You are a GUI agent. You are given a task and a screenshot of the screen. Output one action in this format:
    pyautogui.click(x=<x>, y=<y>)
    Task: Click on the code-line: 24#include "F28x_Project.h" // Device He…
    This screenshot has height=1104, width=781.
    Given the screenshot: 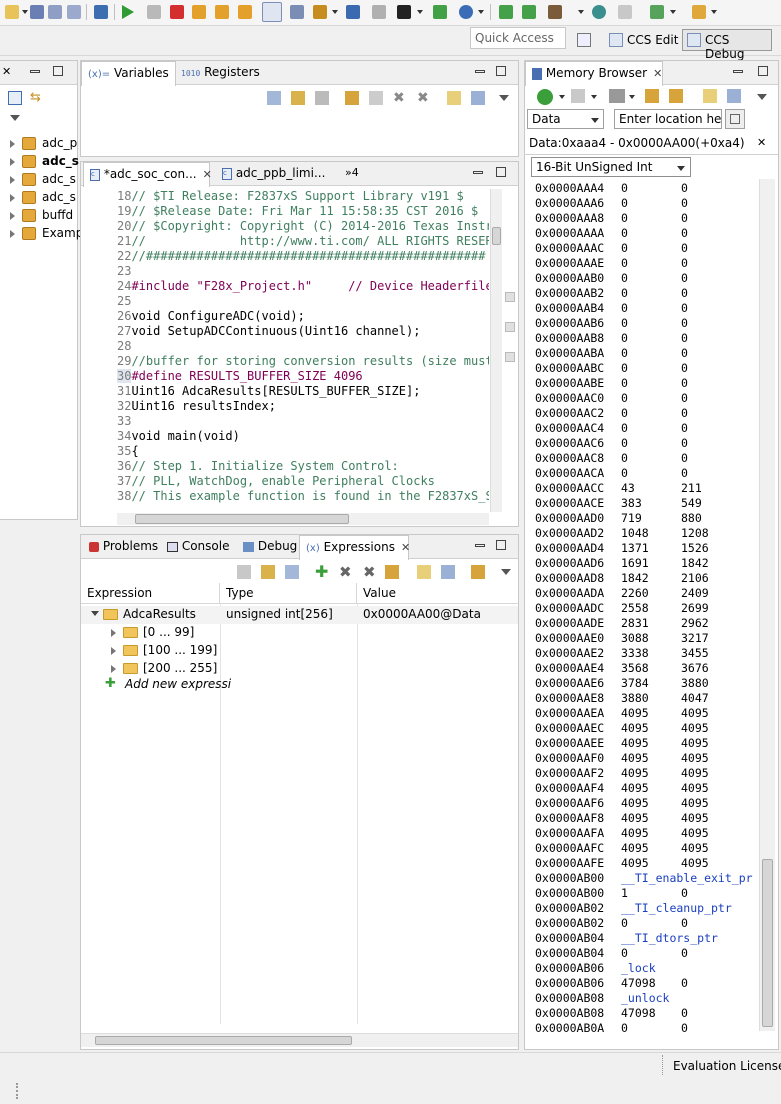 What is the action you would take?
    pyautogui.click(x=303, y=286)
    